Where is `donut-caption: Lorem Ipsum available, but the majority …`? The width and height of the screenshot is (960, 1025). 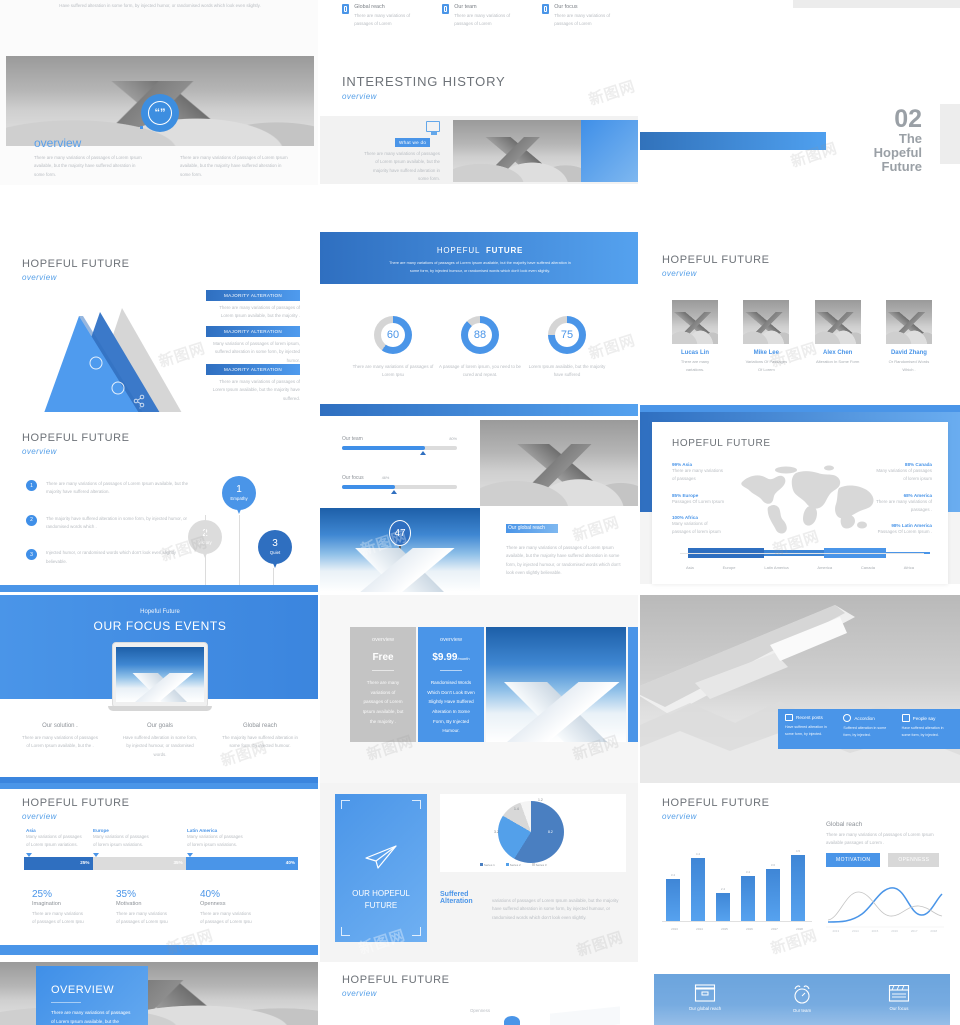 donut-caption: Lorem Ipsum available, but the majority … is located at coordinates (567, 371).